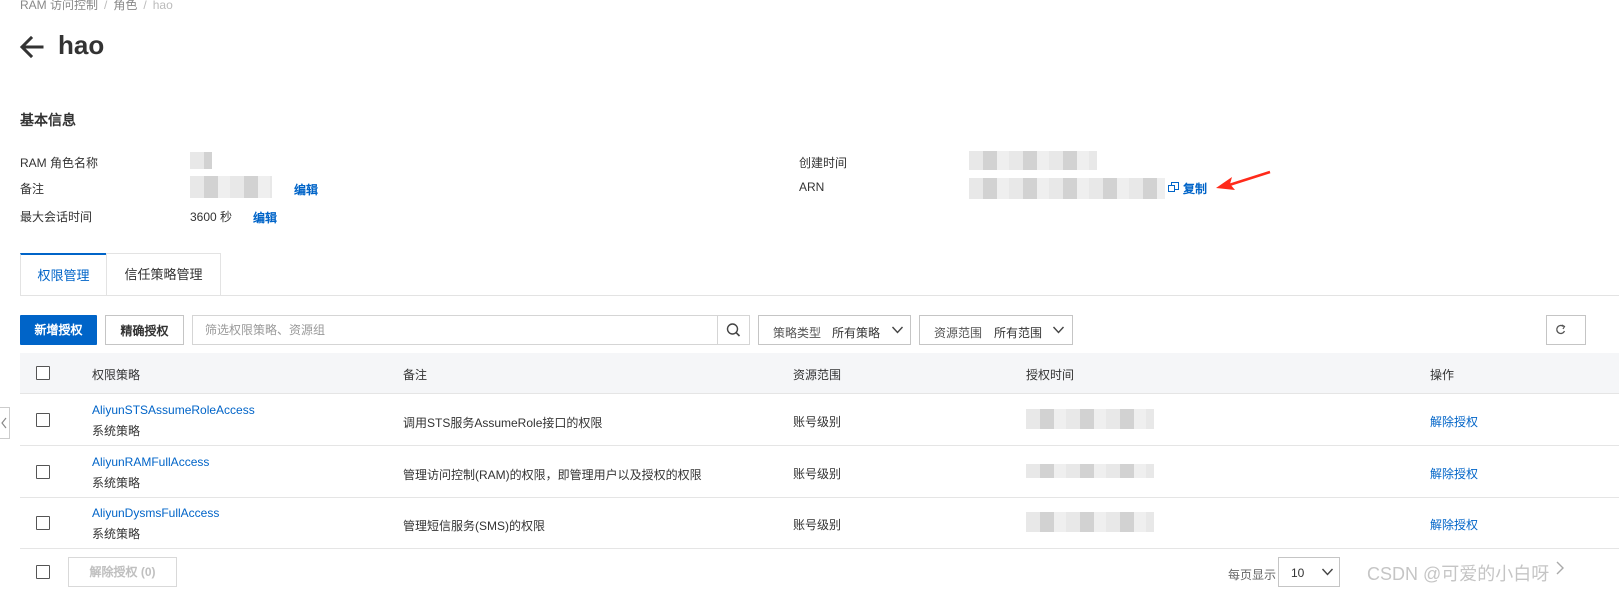 The image size is (1619, 610). What do you see at coordinates (43, 572) in the screenshot?
I see `footer-select-all-checkbox` at bounding box center [43, 572].